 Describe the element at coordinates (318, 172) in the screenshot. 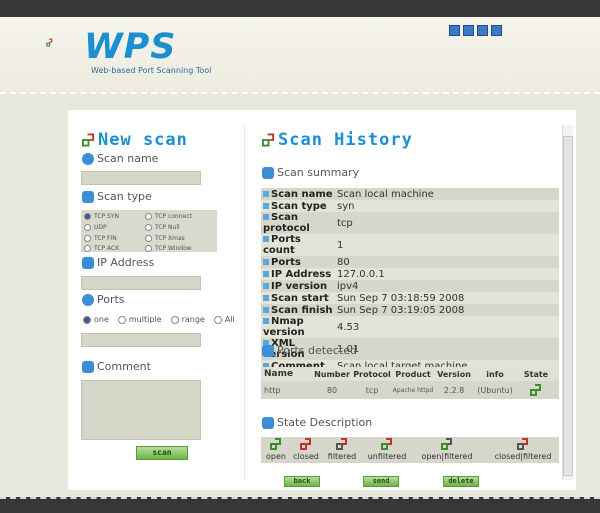

I see `scan-summary-label-text: Scan summary` at that location.